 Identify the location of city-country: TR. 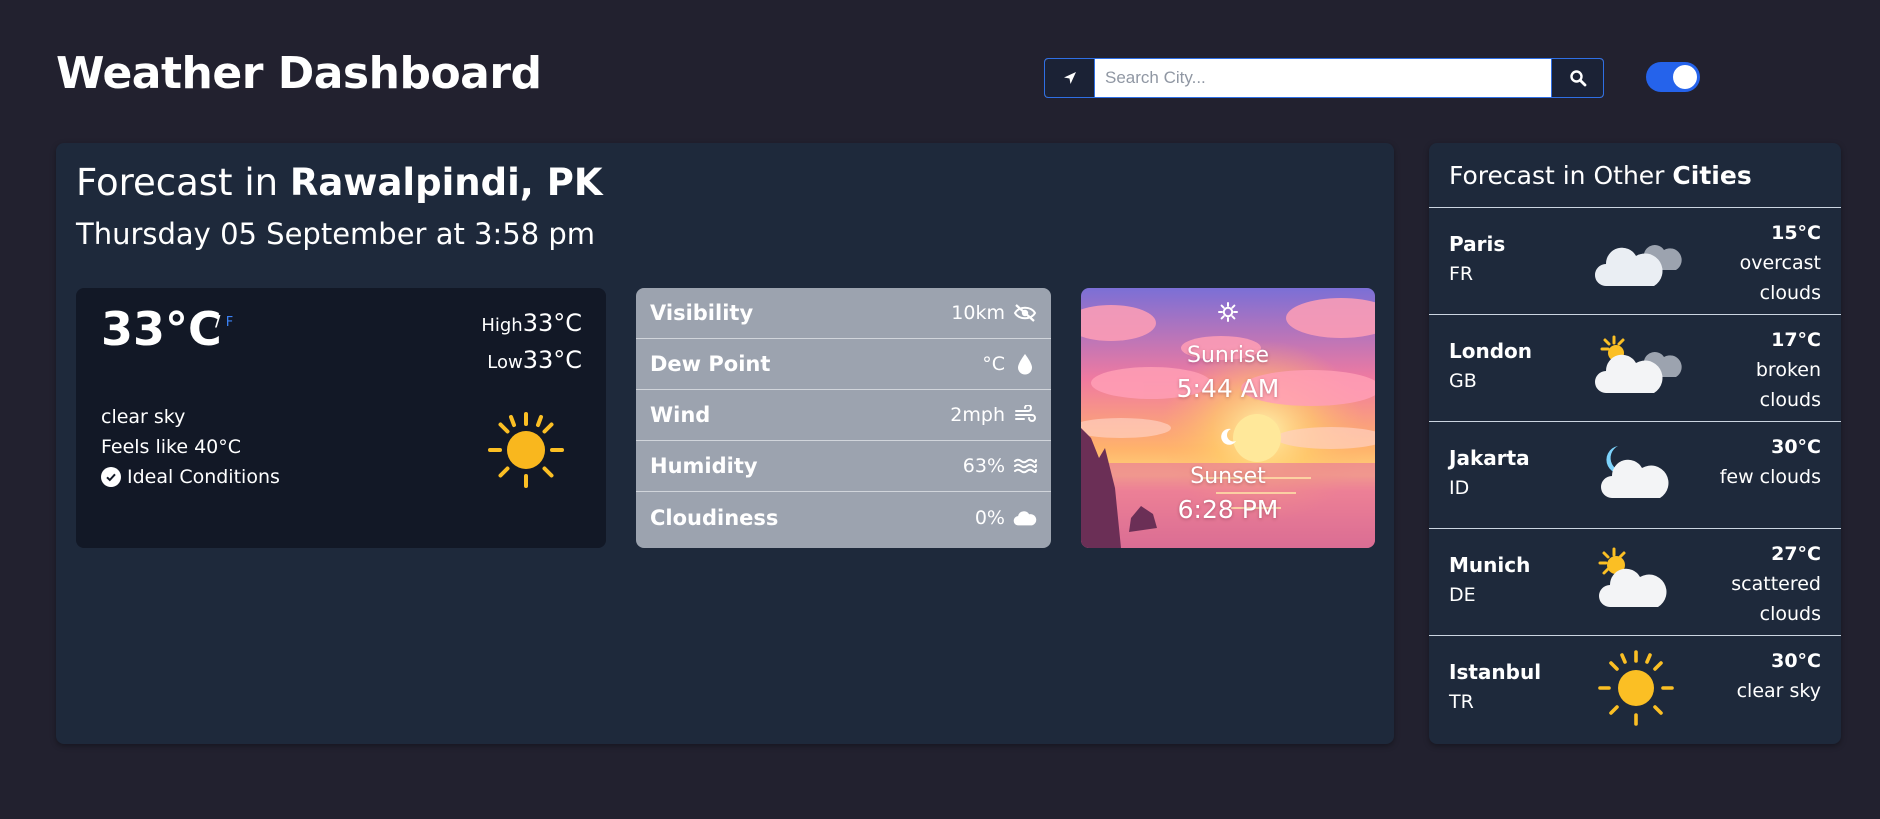
(1461, 702).